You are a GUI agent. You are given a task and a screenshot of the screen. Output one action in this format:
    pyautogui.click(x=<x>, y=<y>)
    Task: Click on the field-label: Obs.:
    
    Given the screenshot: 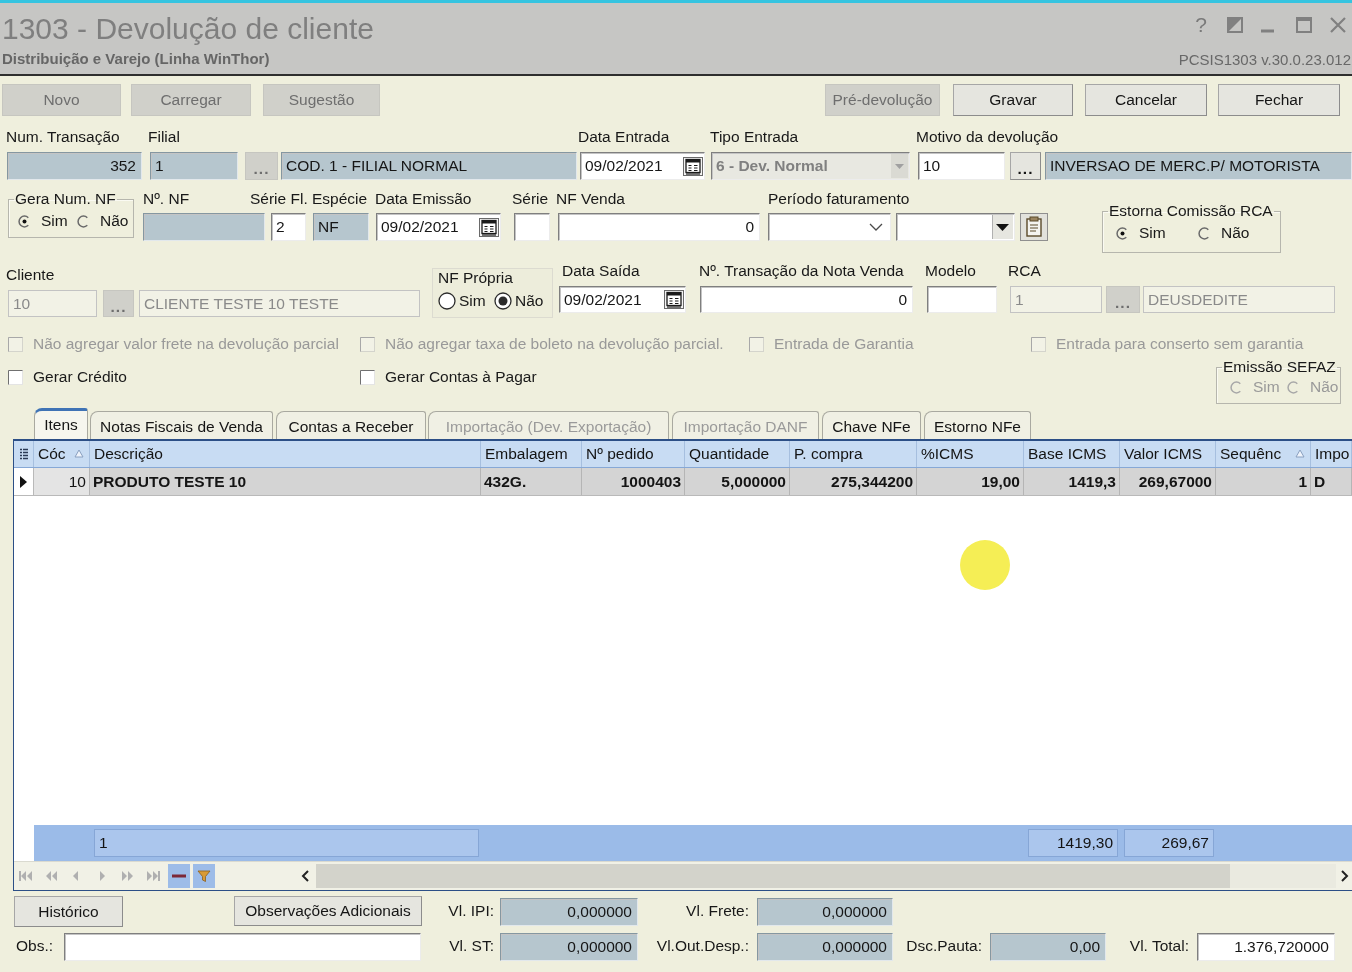 What is the action you would take?
    pyautogui.click(x=35, y=946)
    